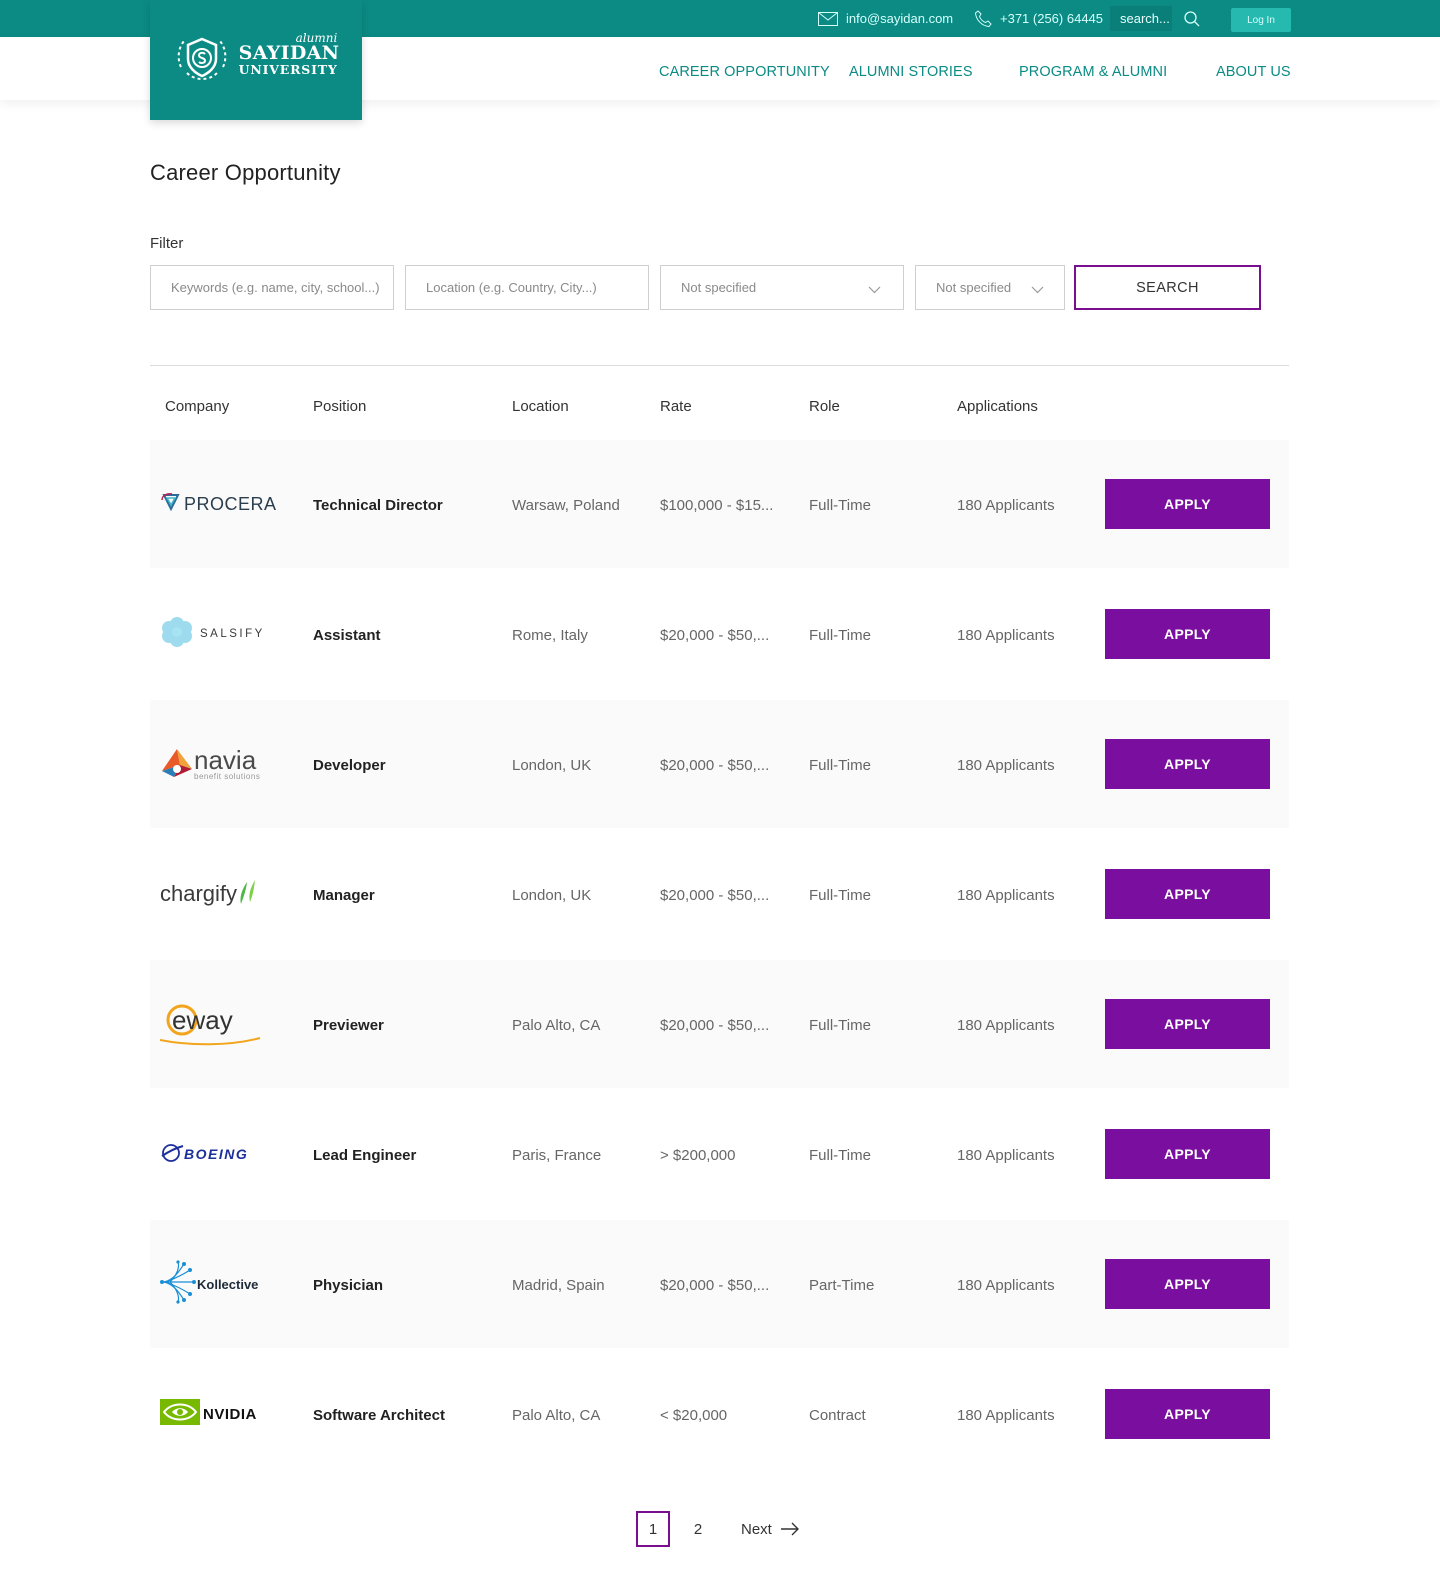  What do you see at coordinates (228, 1284) in the screenshot?
I see `company-name: Kollective` at bounding box center [228, 1284].